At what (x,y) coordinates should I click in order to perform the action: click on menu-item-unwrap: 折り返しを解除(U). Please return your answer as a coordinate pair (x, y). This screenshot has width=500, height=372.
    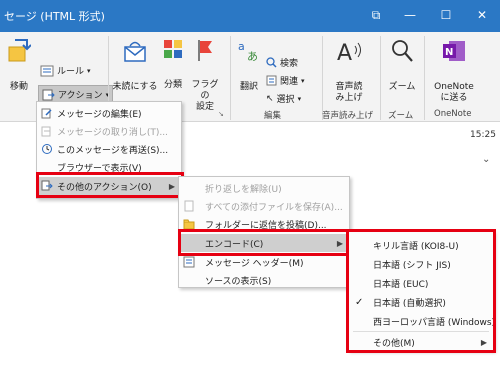
    Looking at the image, I should click on (264, 188).